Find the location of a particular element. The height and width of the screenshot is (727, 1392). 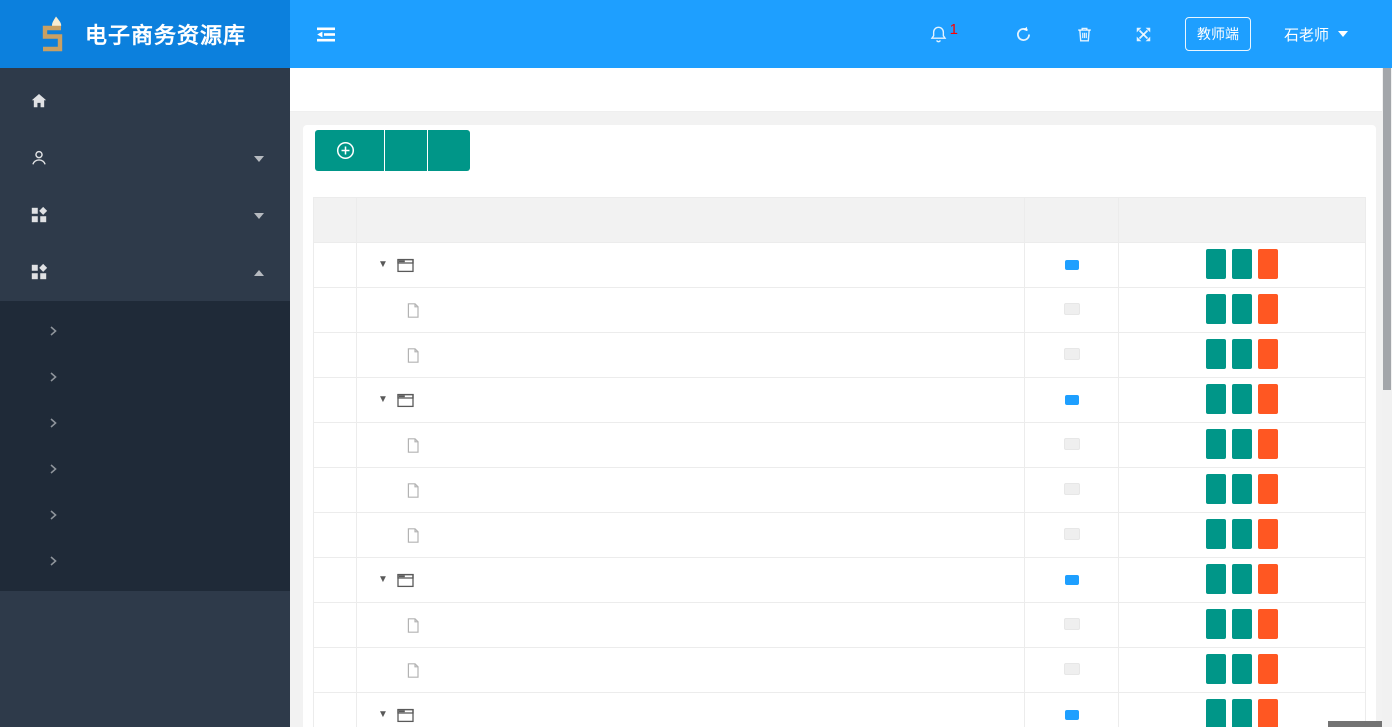

horizontal-scrollbar-thumb is located at coordinates (1355, 724).